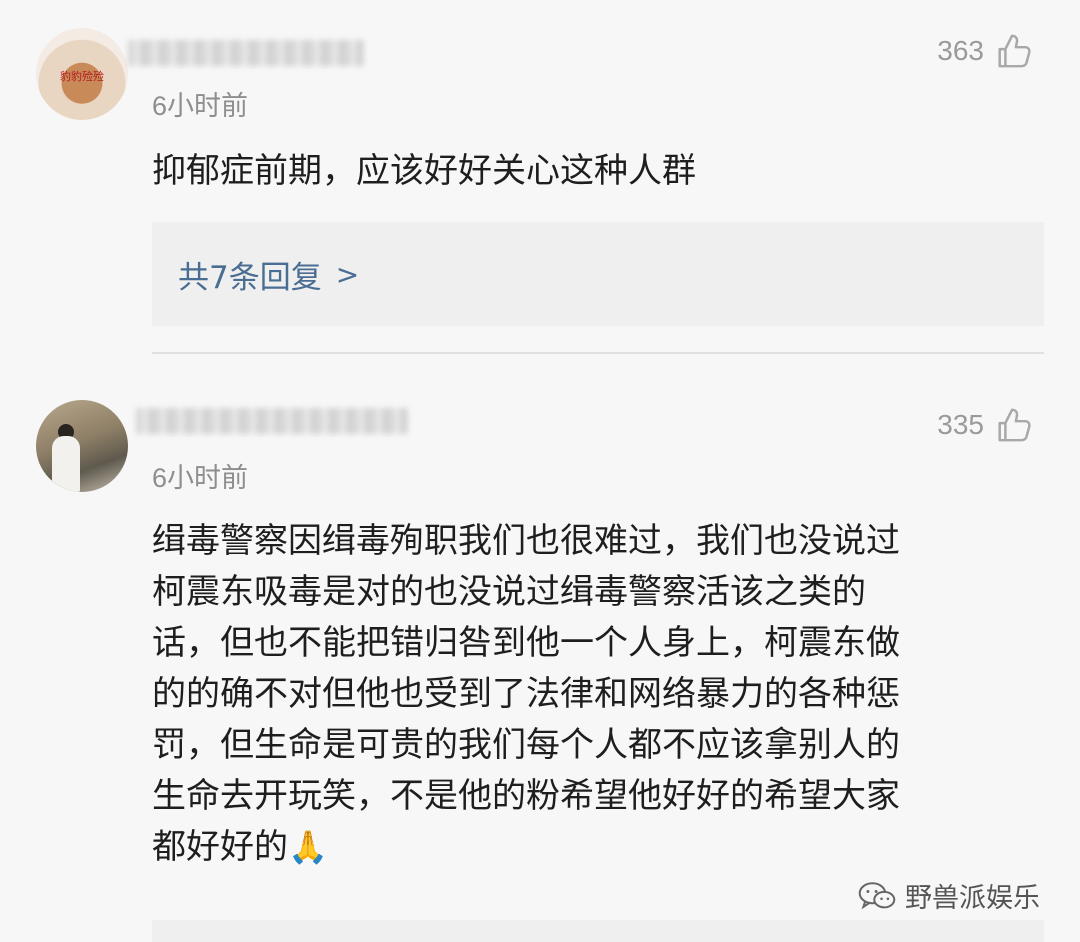 The width and height of the screenshot is (1080, 942). I want to click on watermark-text: 野兽派娱乐, so click(972, 898).